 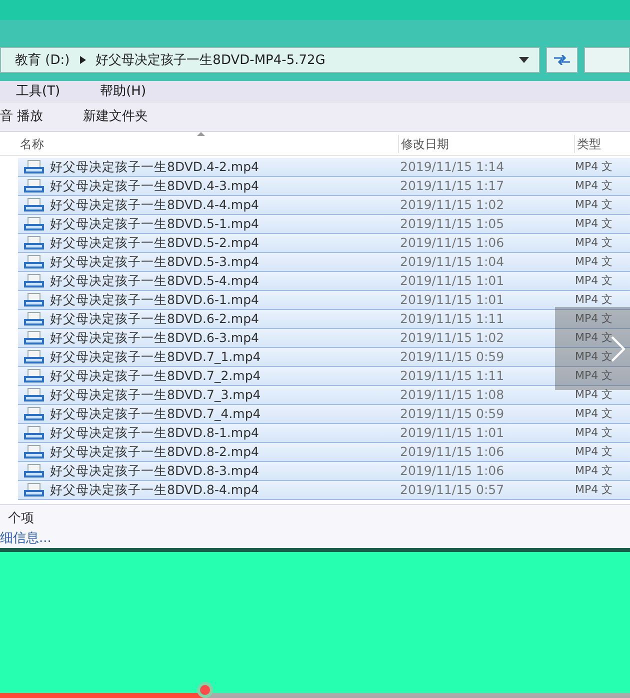 What do you see at coordinates (324, 395) in the screenshot?
I see `file-row: 好父母决定孩子一生8DVD.7_3.mp4 2019/11/15 1:08 MP4 文` at bounding box center [324, 395].